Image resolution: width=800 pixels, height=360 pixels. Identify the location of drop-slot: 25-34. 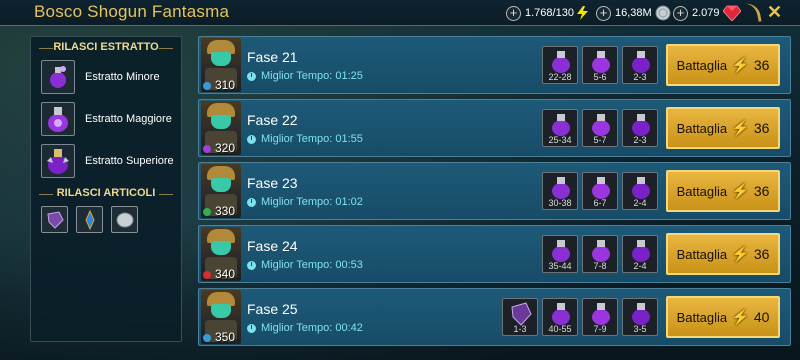
(560, 128).